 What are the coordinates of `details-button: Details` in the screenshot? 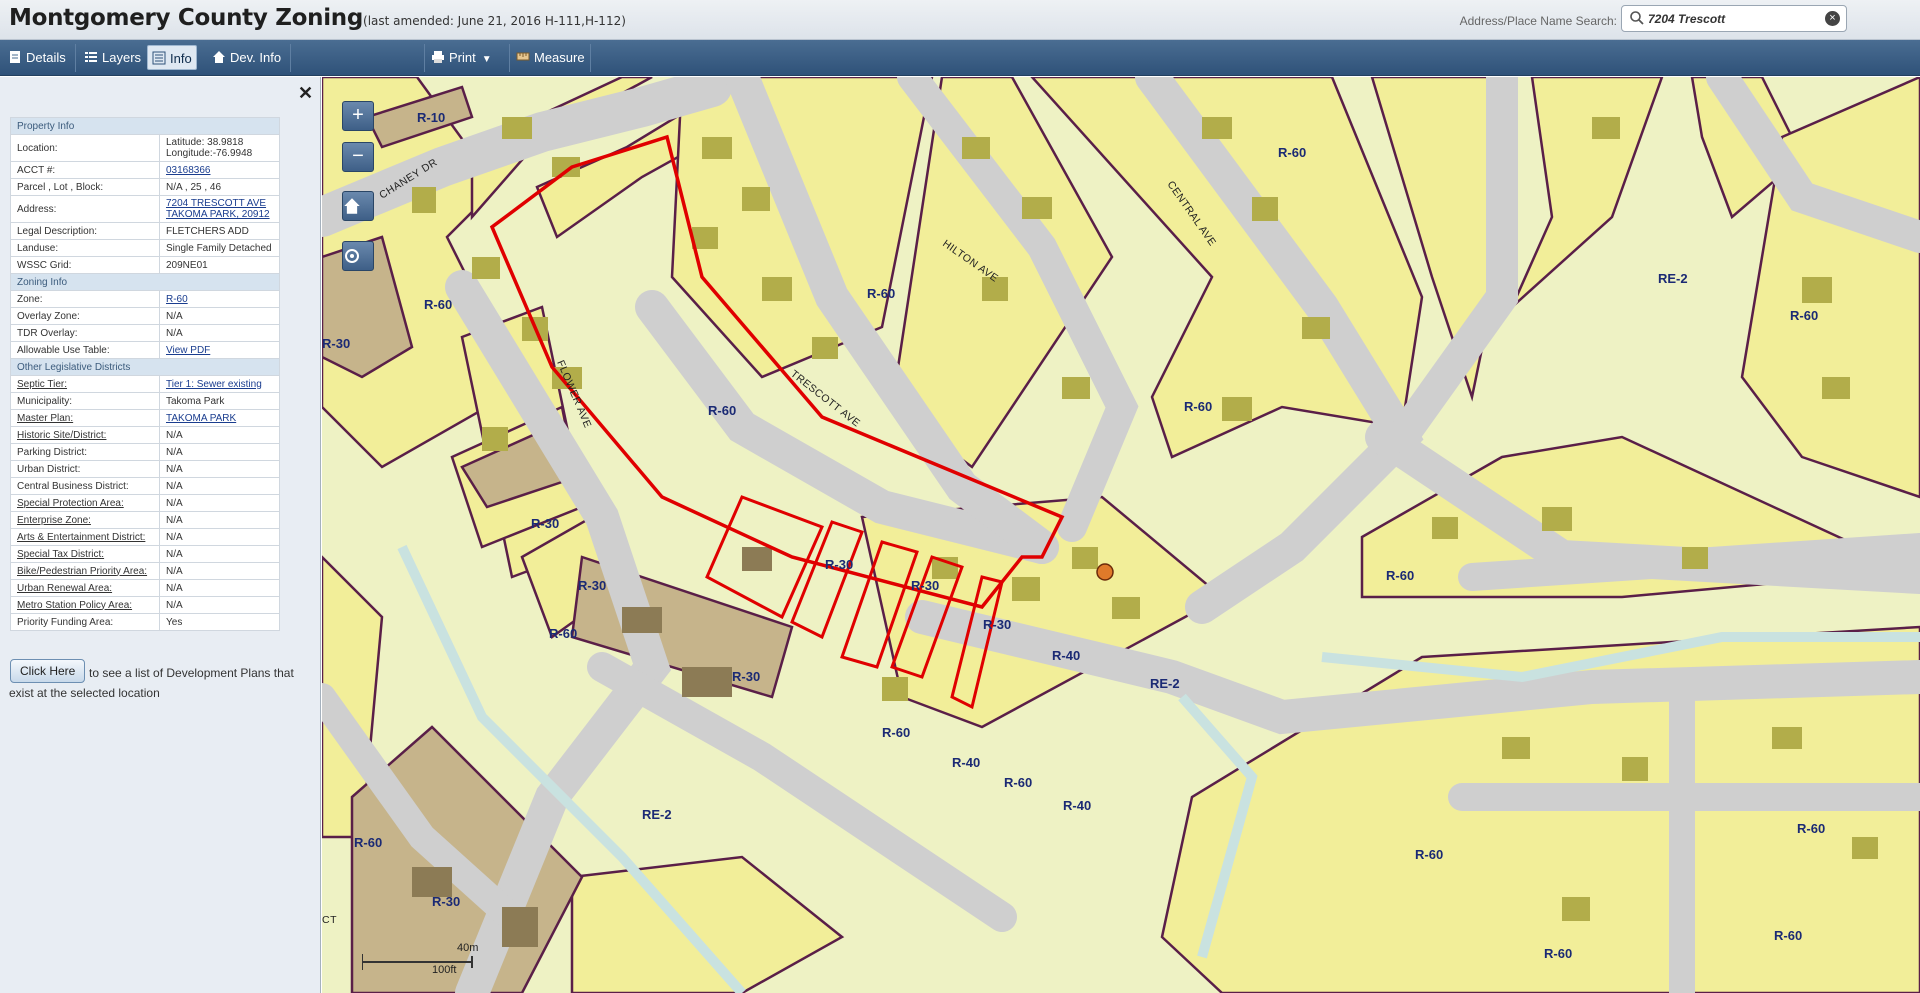 It's located at (37, 57).